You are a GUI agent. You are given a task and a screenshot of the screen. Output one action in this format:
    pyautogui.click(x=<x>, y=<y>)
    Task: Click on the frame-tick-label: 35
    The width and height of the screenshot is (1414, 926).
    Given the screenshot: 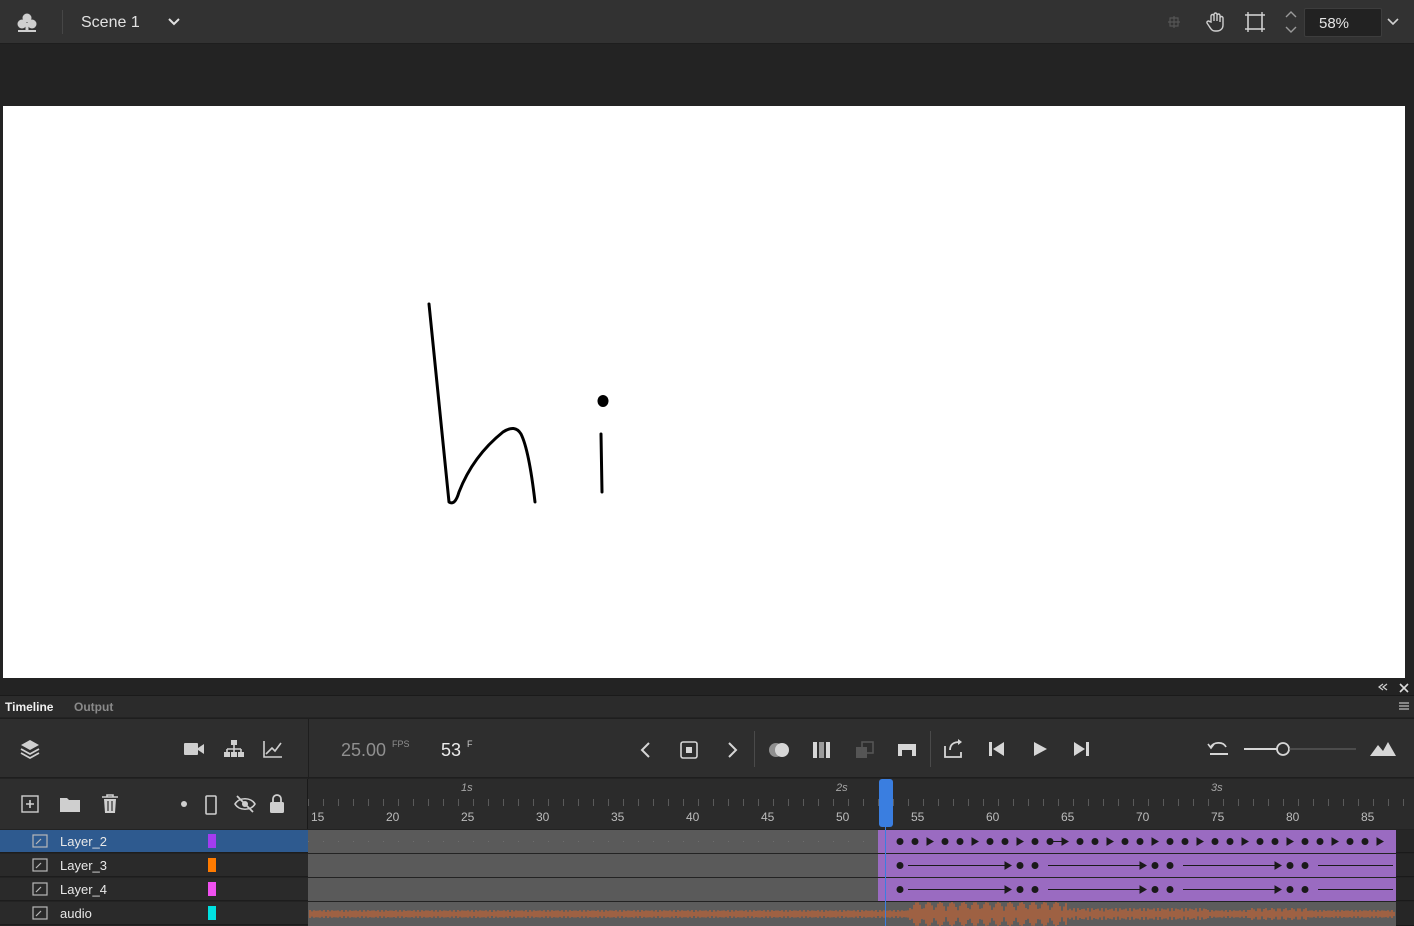 What is the action you would take?
    pyautogui.click(x=618, y=817)
    